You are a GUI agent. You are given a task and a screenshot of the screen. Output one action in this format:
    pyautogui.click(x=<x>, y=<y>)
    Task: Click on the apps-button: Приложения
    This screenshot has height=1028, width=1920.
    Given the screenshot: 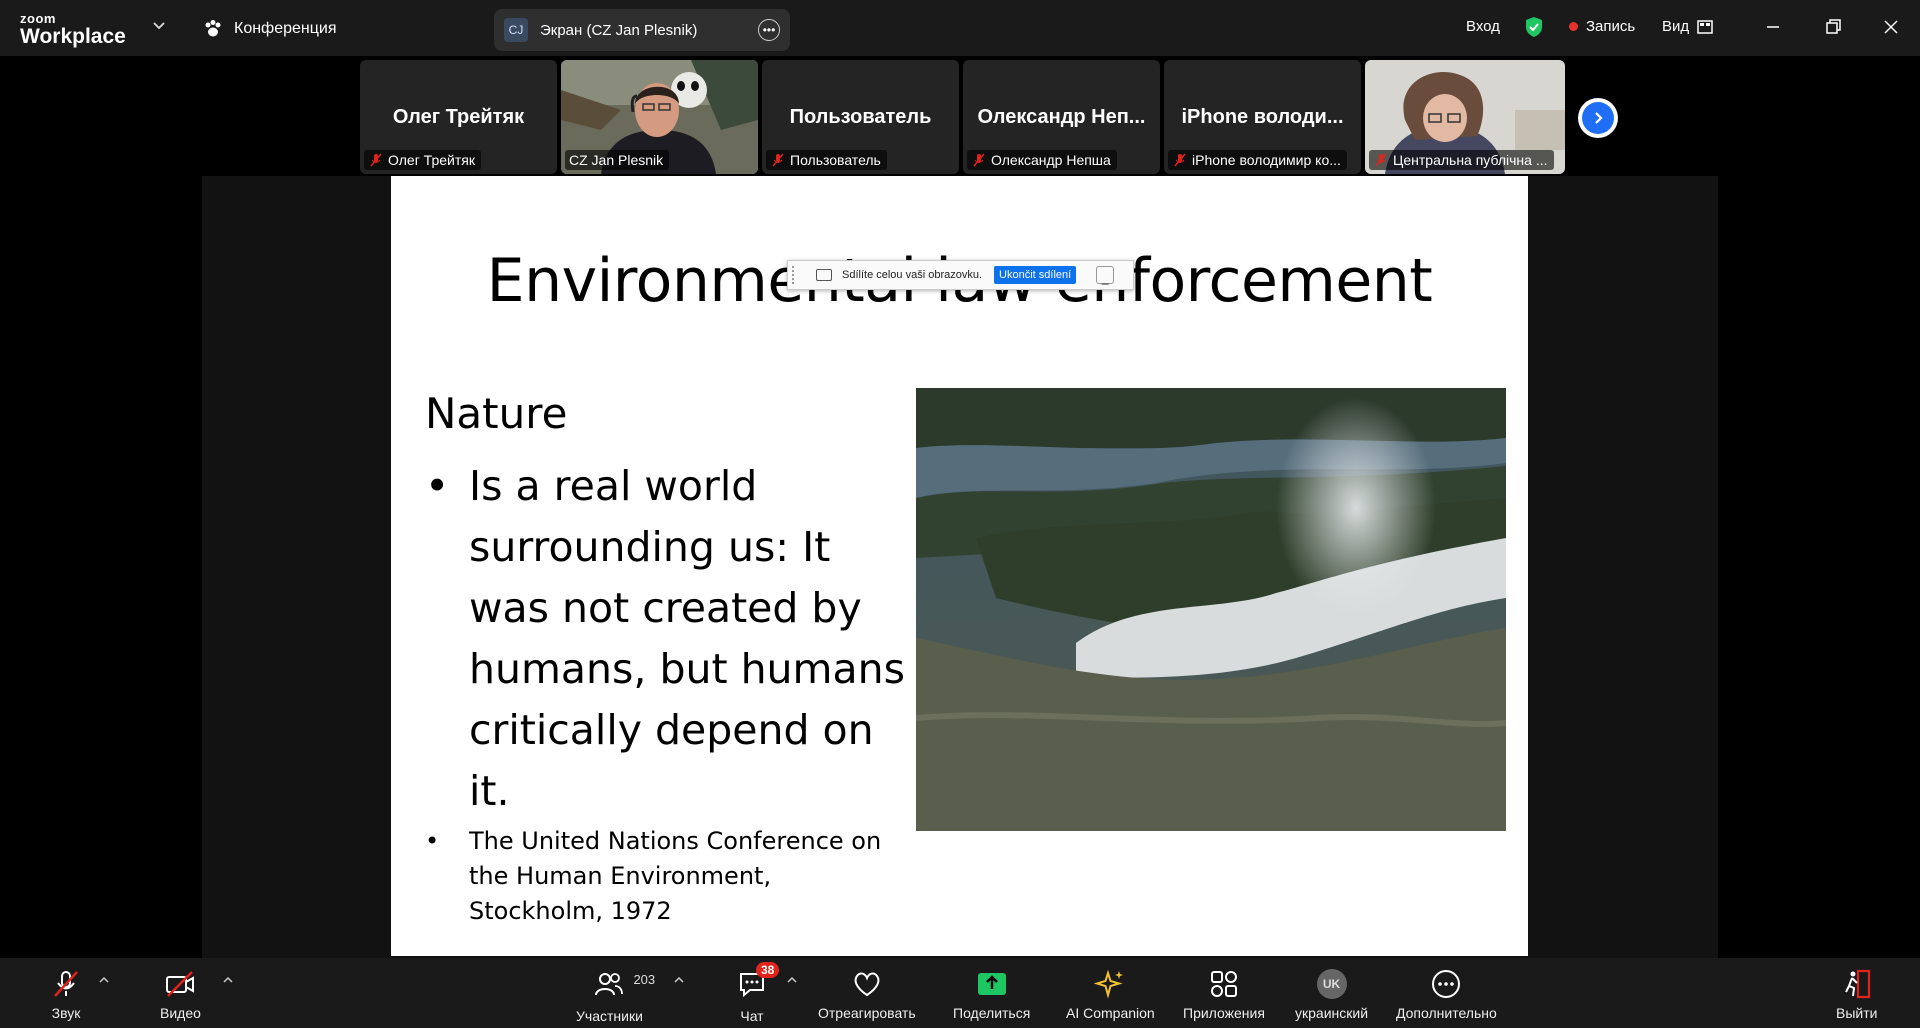 What is the action you would take?
    pyautogui.click(x=1224, y=994)
    